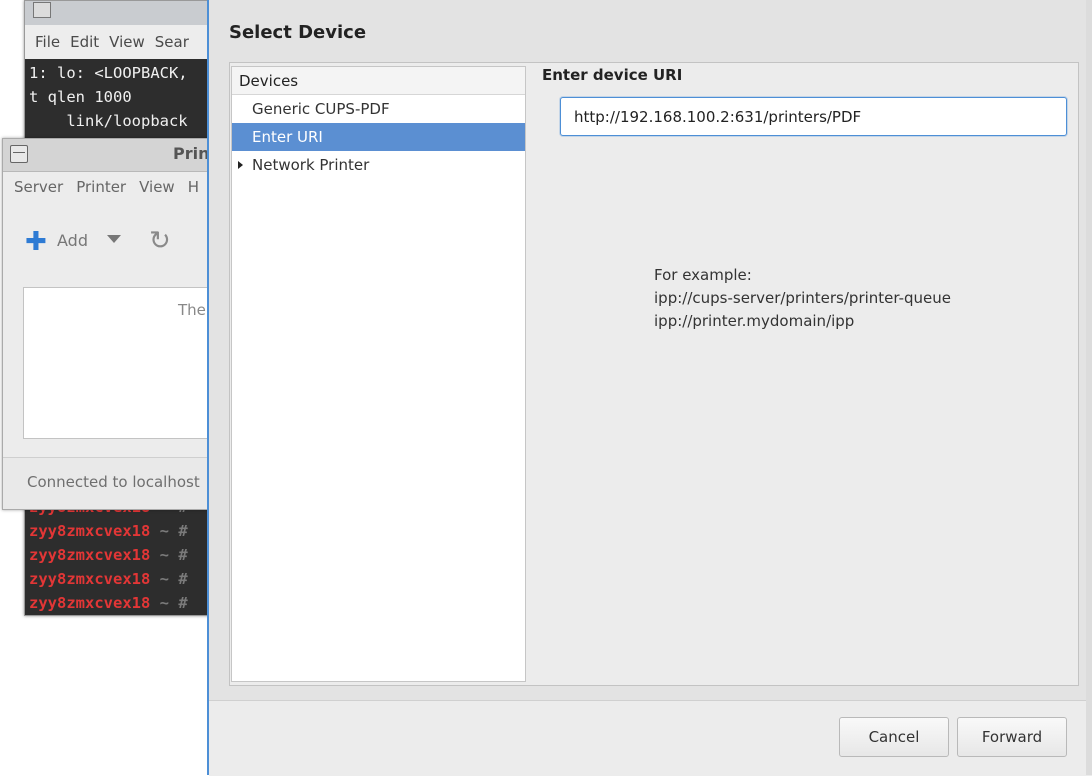  I want to click on terminal-line: 1: lo: <LOOPBACK,, so click(108, 73).